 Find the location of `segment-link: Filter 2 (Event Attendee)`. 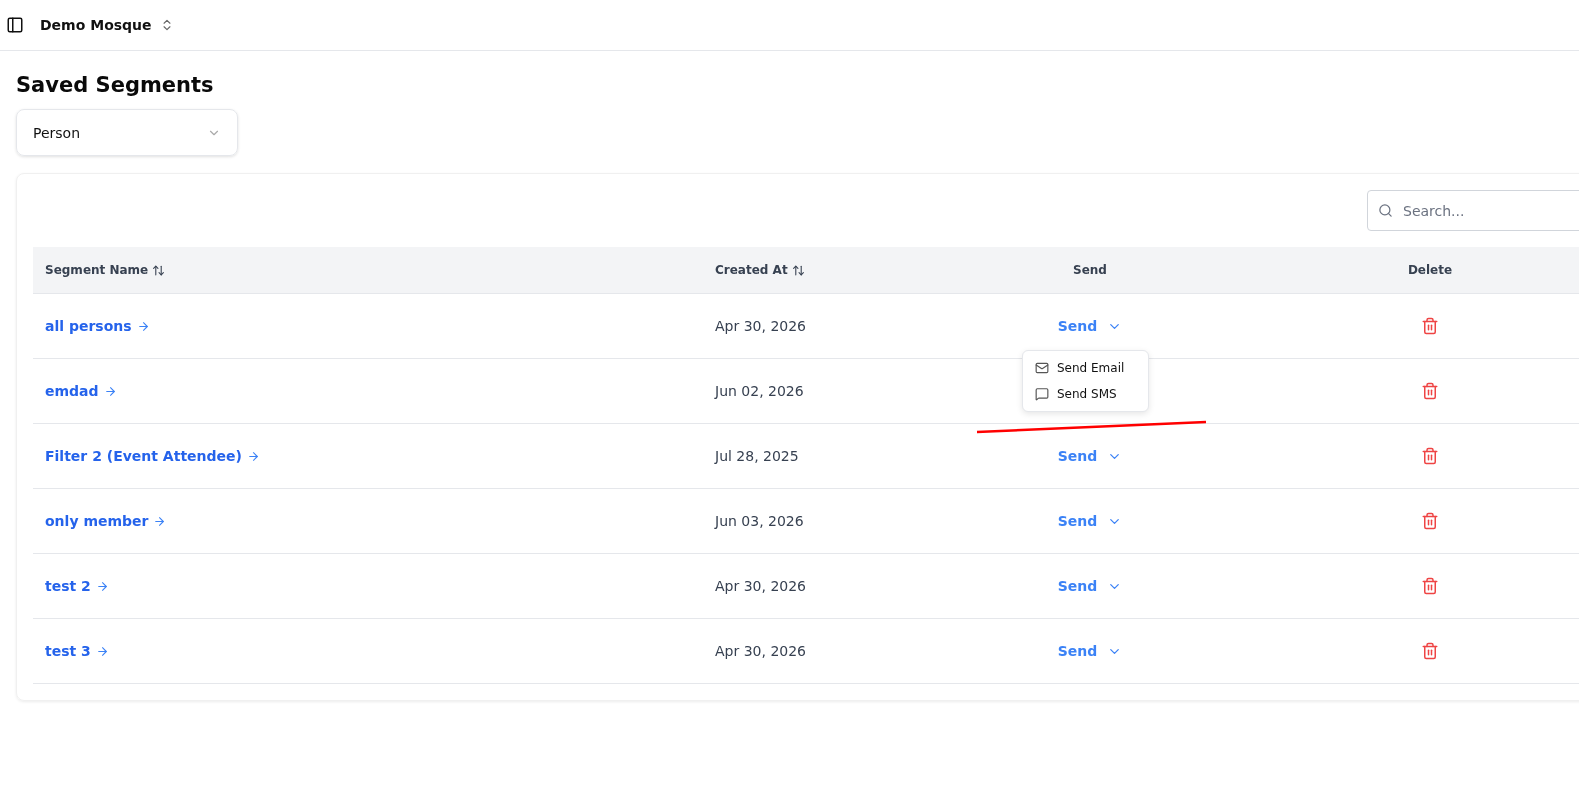

segment-link: Filter 2 (Event Attendee) is located at coordinates (152, 456).